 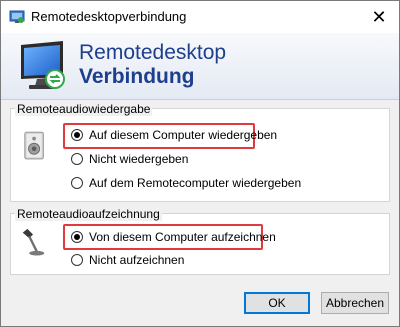 What do you see at coordinates (200, 17) in the screenshot?
I see `title-bar: Remotedesktopverbindung ✕` at bounding box center [200, 17].